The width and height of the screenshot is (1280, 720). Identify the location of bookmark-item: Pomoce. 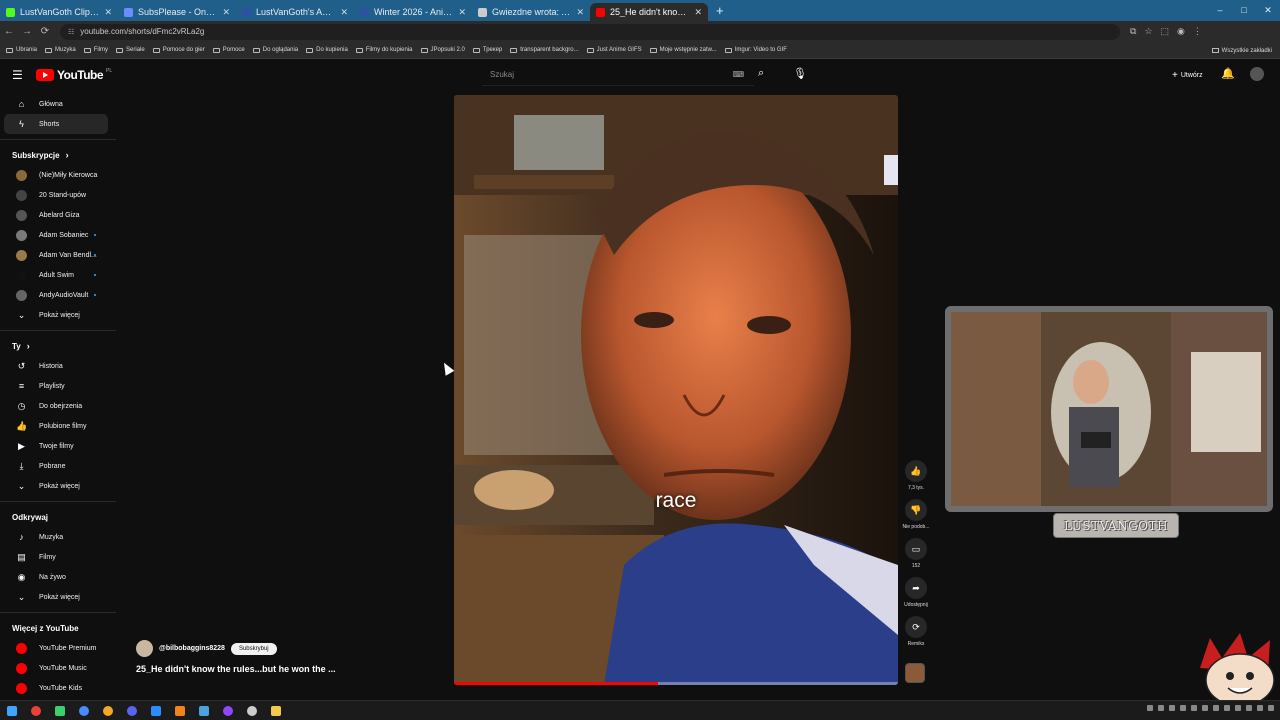
(228, 50).